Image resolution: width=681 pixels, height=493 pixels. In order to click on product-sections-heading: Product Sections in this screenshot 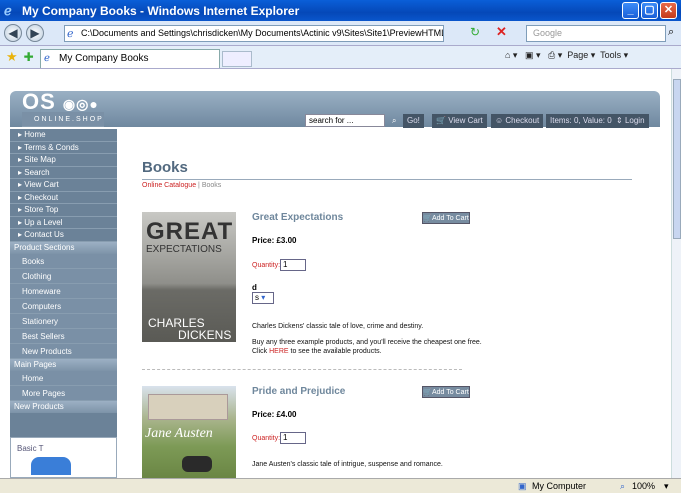, I will do `click(63, 247)`.